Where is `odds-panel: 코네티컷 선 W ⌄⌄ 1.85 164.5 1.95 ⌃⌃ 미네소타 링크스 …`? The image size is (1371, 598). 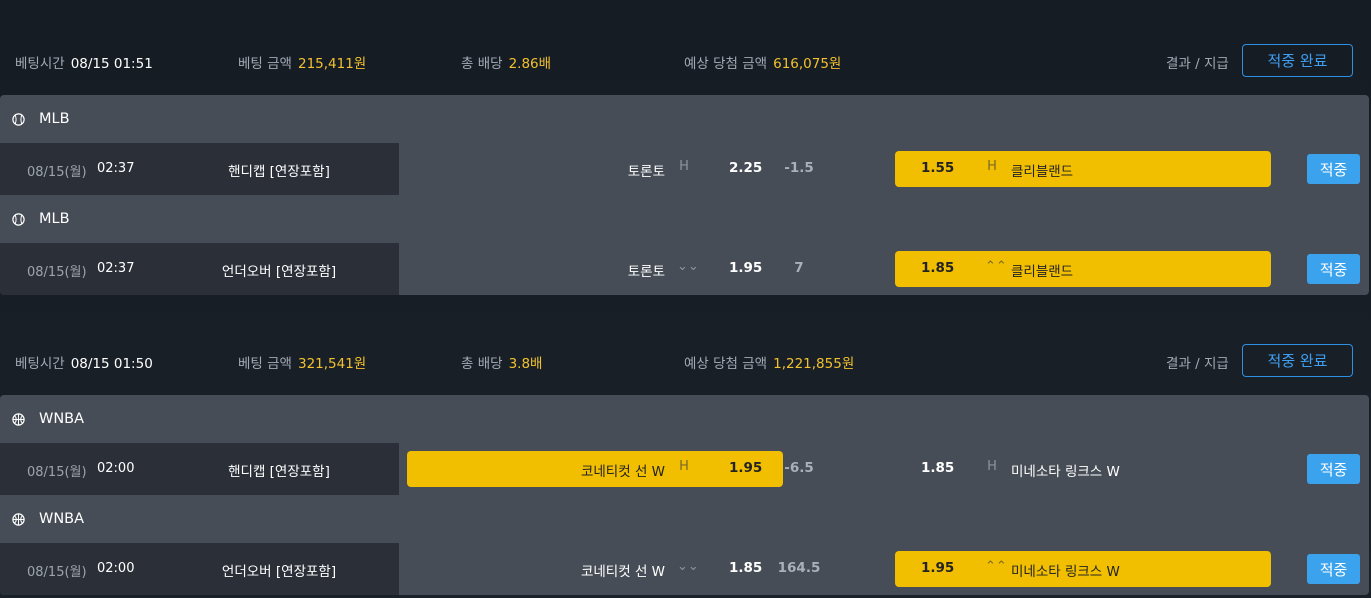 odds-panel: 코네티컷 선 W ⌄⌄ 1.85 164.5 1.95 ⌃⌃ 미네소타 링크스 … is located at coordinates (884, 569).